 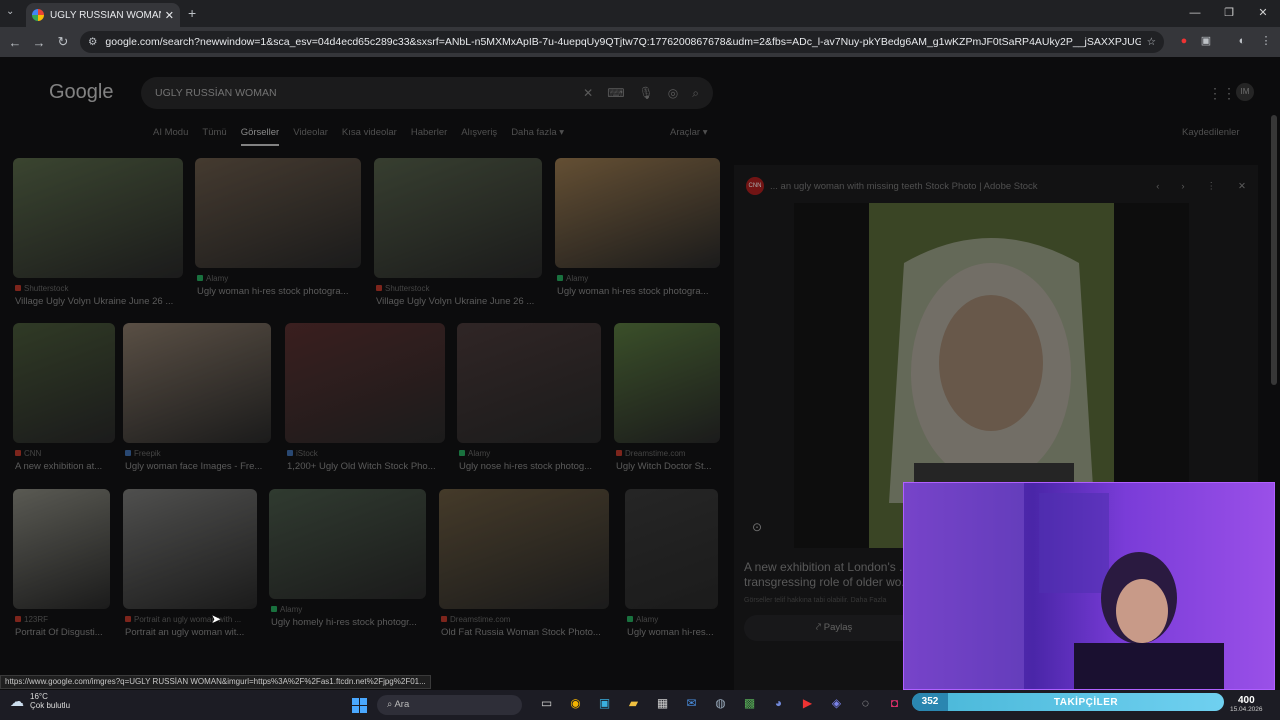 What do you see at coordinates (1242, 186) in the screenshot?
I see `close-preview-icon: ✕` at bounding box center [1242, 186].